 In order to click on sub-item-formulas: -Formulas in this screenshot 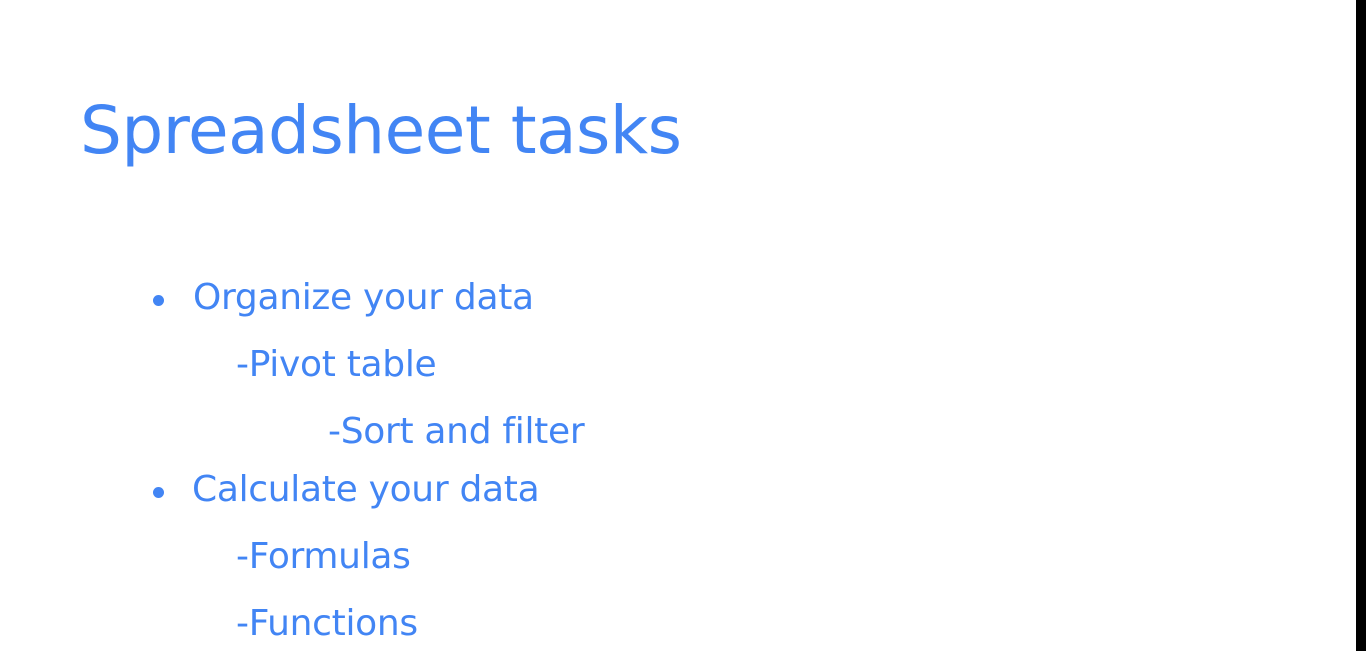, I will do `click(323, 556)`.